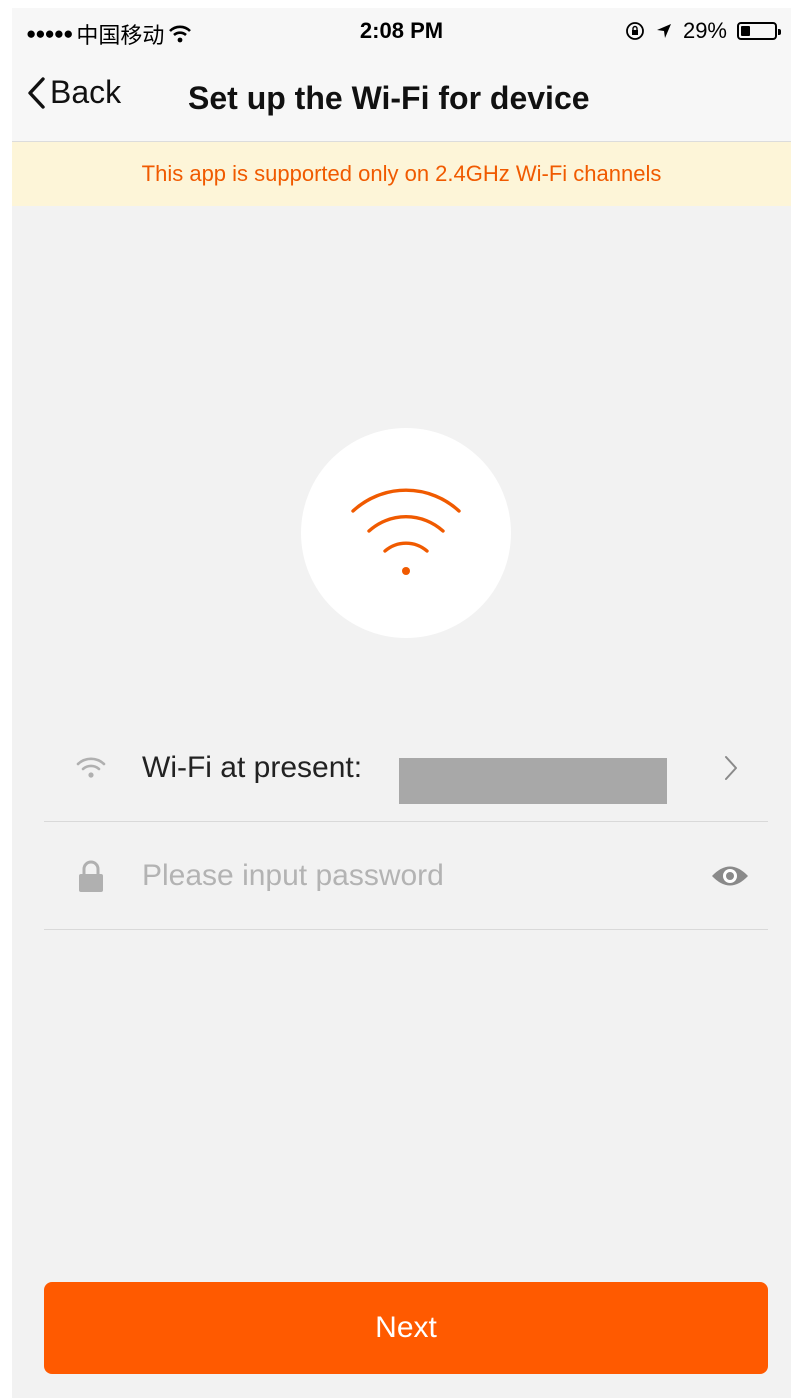 The image size is (791, 1398). Describe the element at coordinates (730, 876) in the screenshot. I see `eye-icon` at that location.